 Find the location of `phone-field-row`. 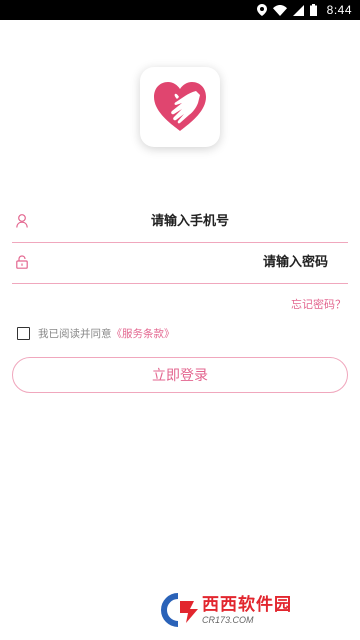

phone-field-row is located at coordinates (180, 221).